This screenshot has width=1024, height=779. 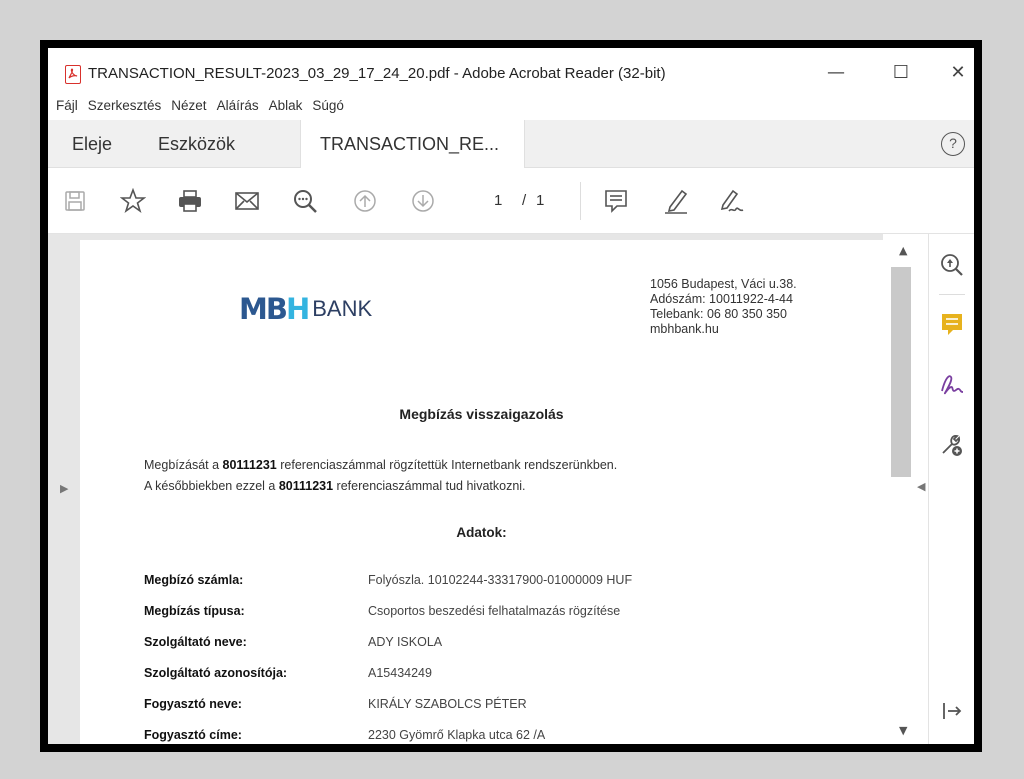 What do you see at coordinates (188, 107) in the screenshot?
I see `menu-view: Nézet` at bounding box center [188, 107].